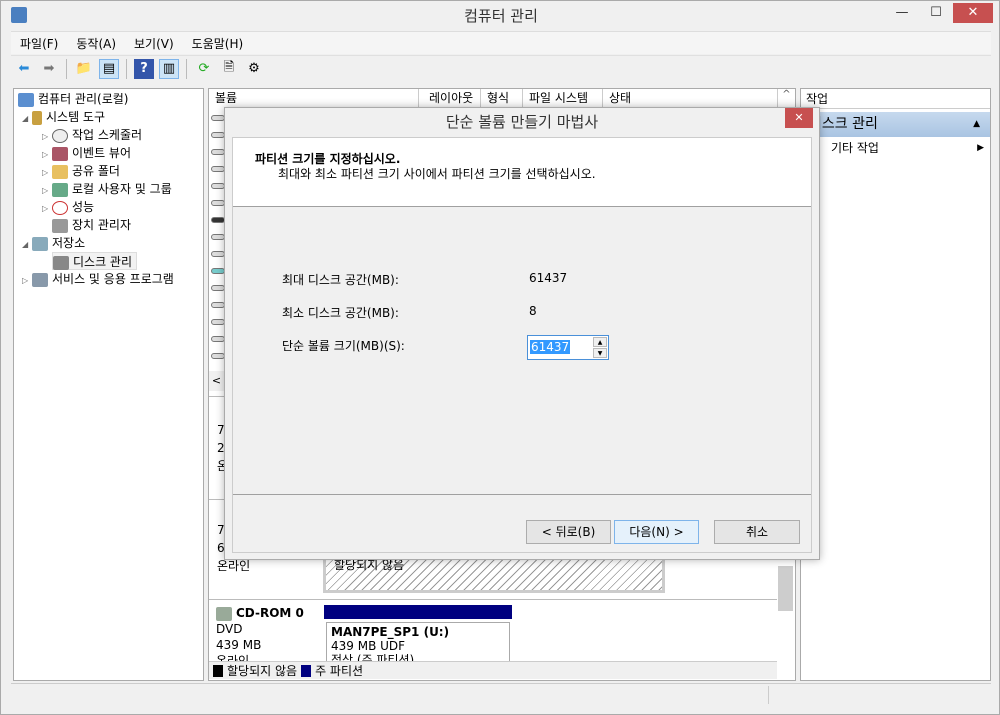 The width and height of the screenshot is (1000, 715). Describe the element at coordinates (40, 279) in the screenshot. I see `services-icon` at that location.